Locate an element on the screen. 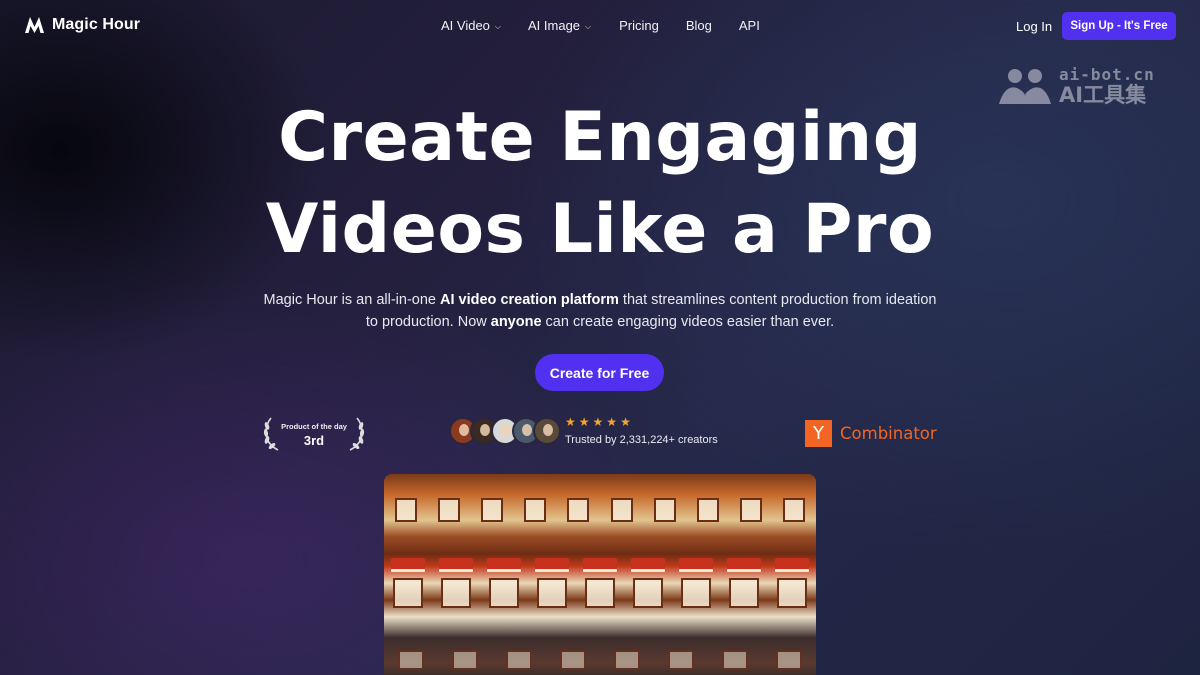  menu-item-label: Pricing is located at coordinates (639, 25).